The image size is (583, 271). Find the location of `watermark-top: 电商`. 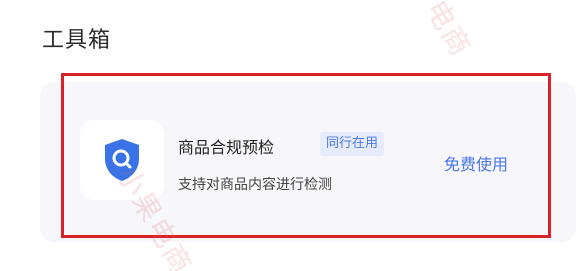

watermark-top: 电商 is located at coordinates (449, 31).